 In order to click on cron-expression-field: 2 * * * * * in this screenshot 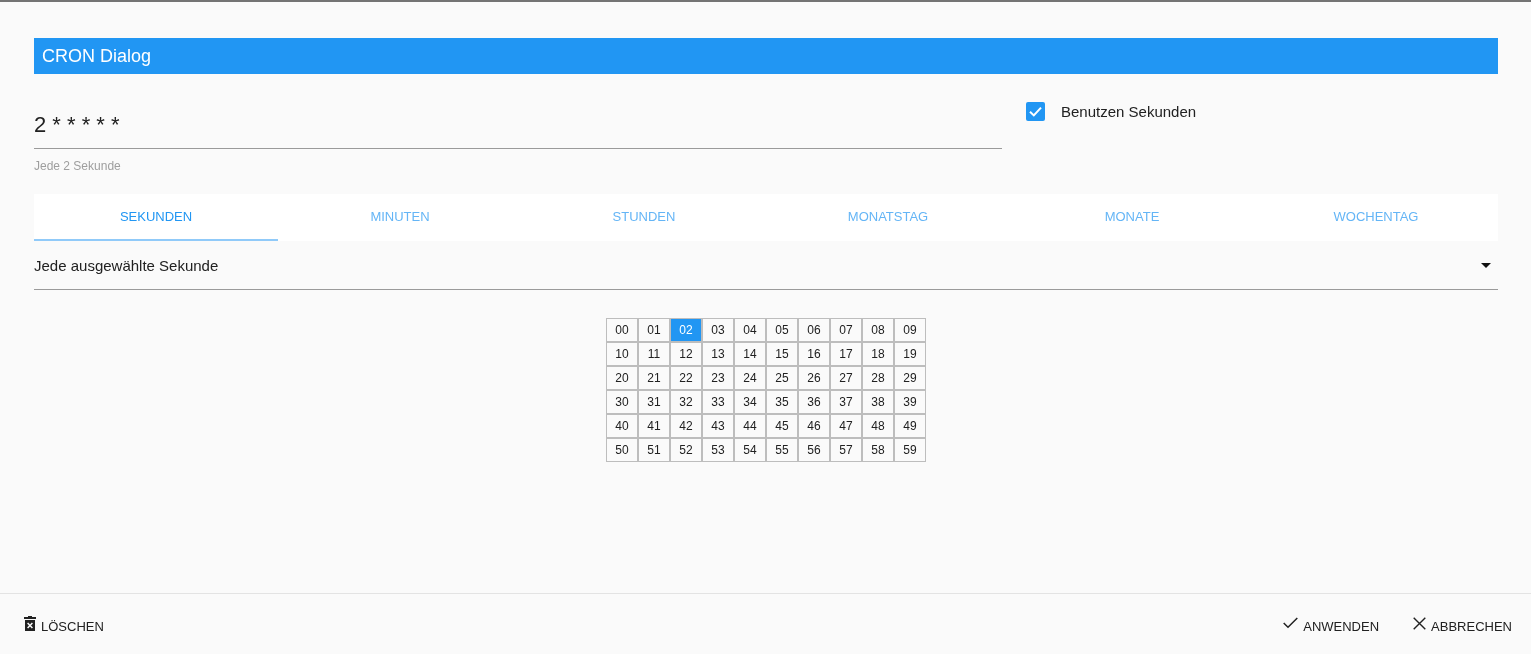, I will do `click(518, 124)`.